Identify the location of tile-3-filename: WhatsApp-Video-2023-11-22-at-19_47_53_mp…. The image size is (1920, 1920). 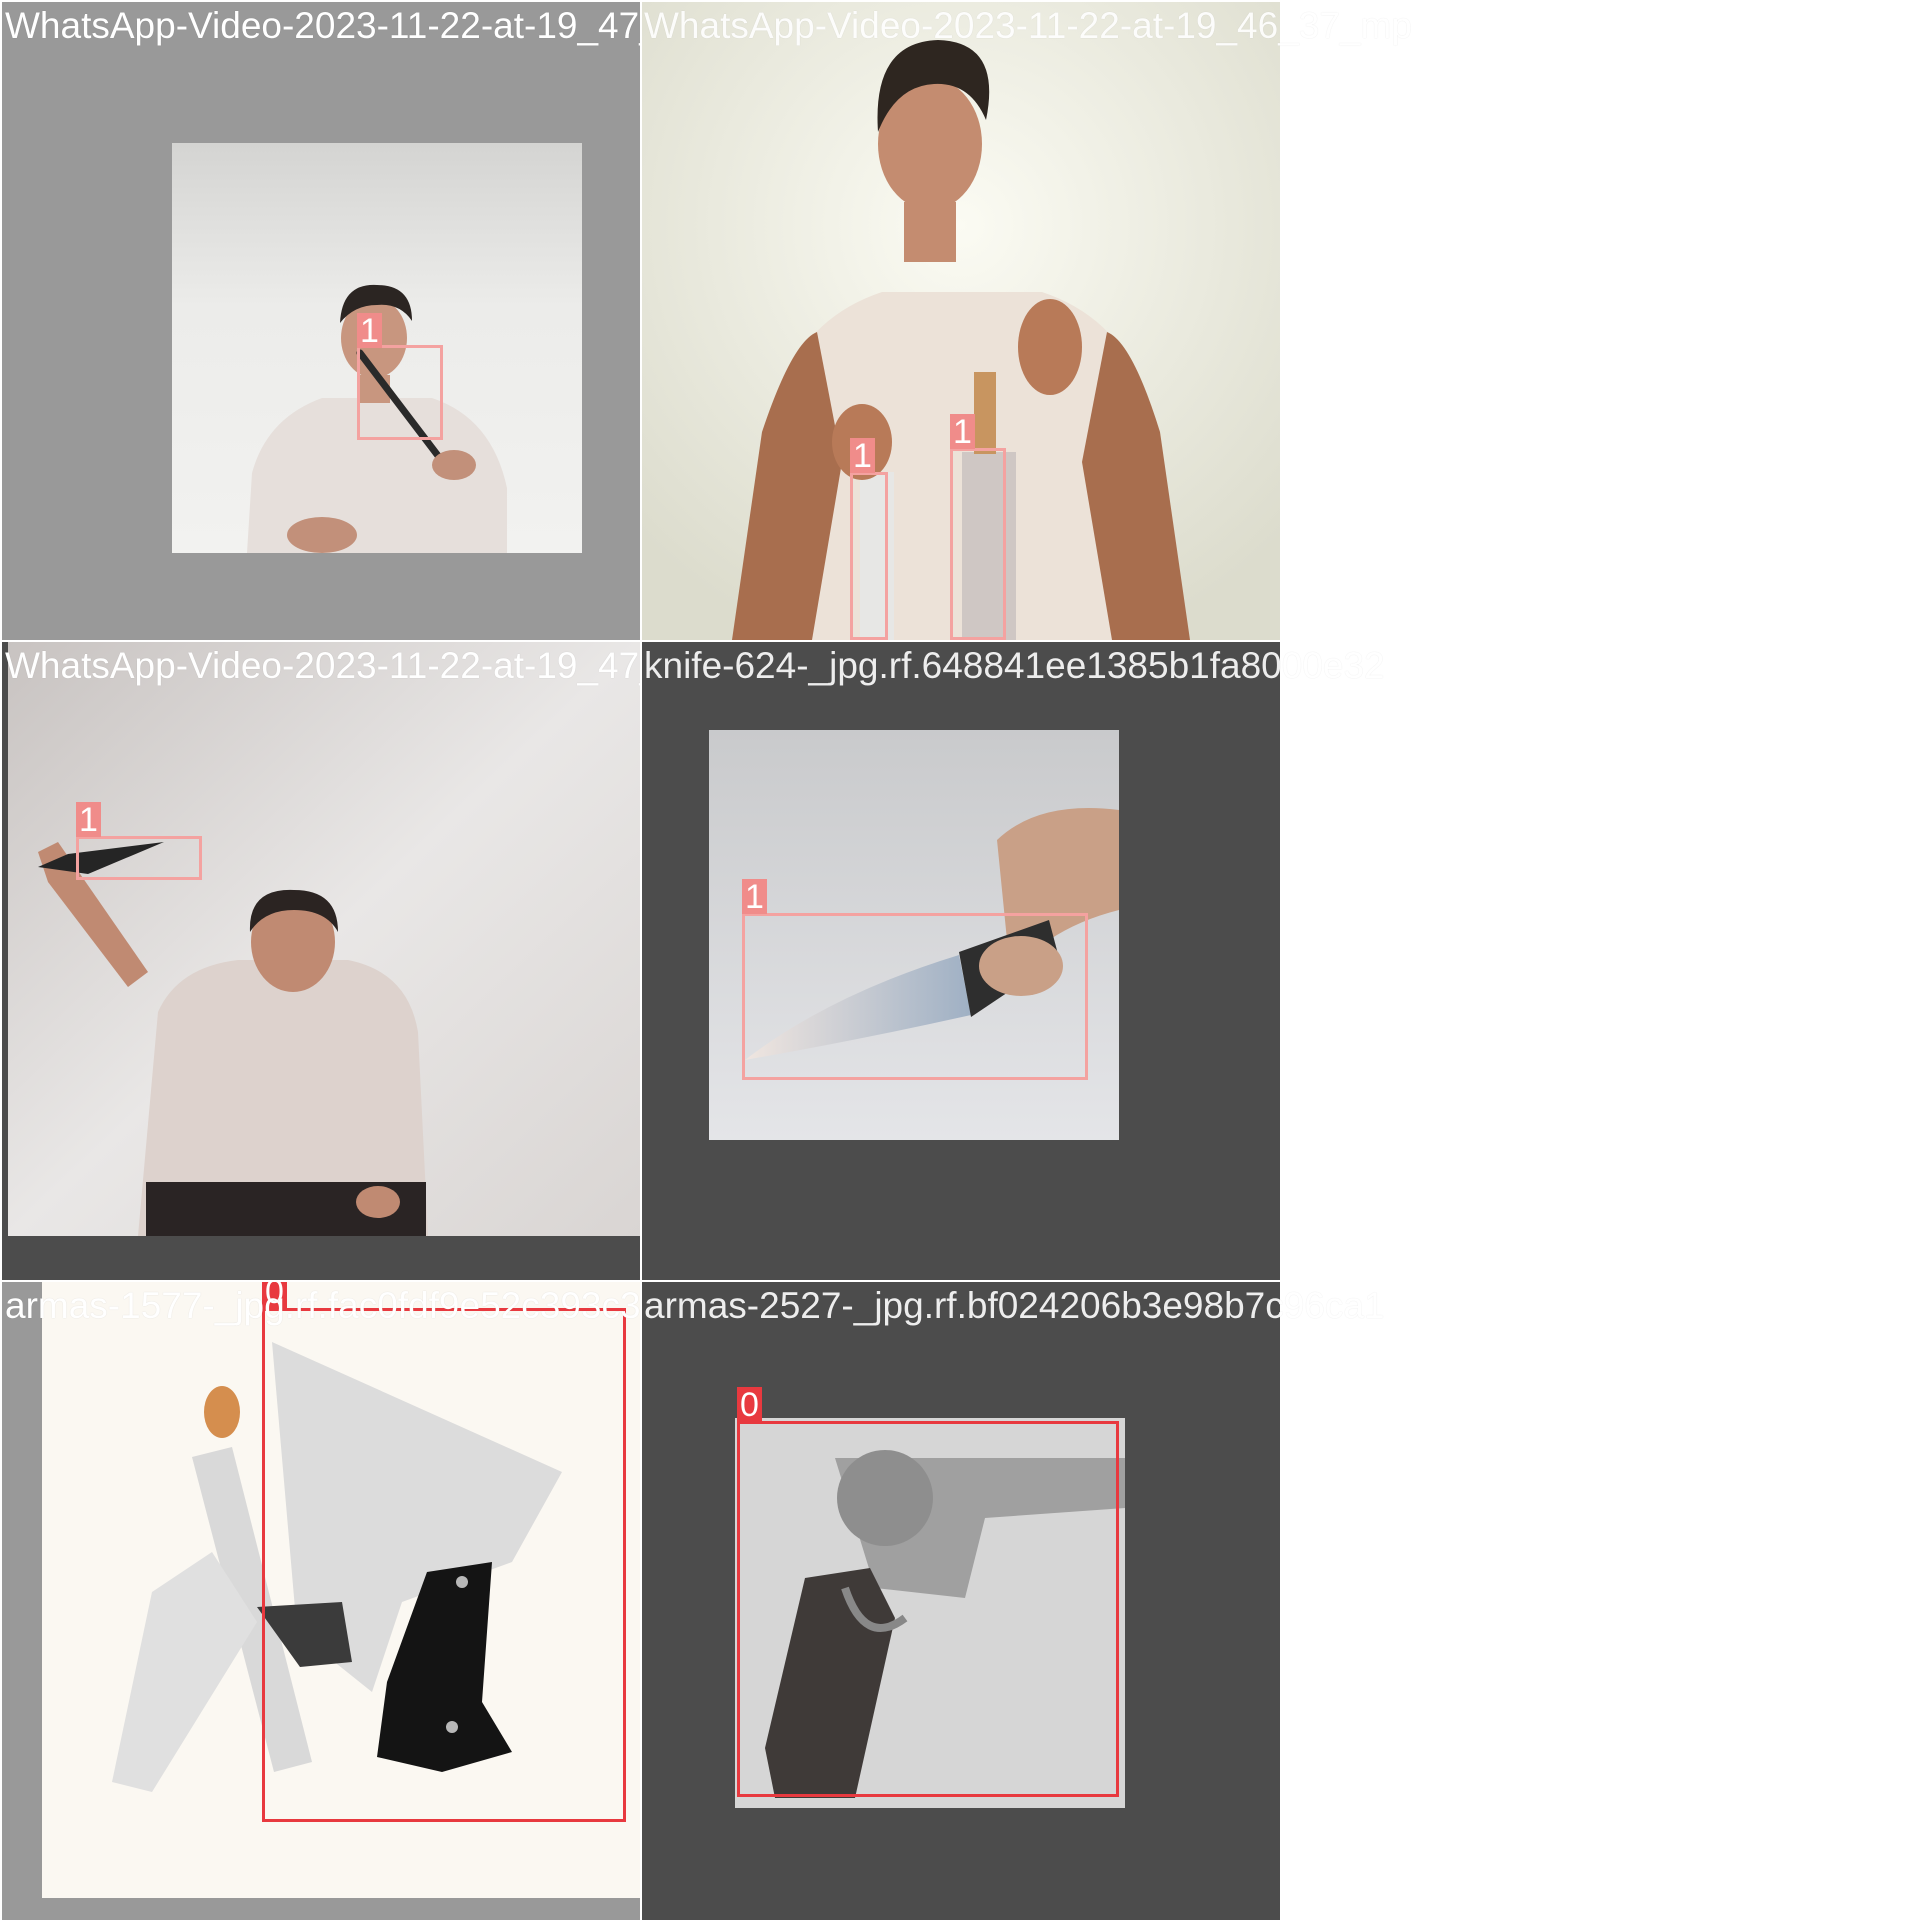
(322, 665).